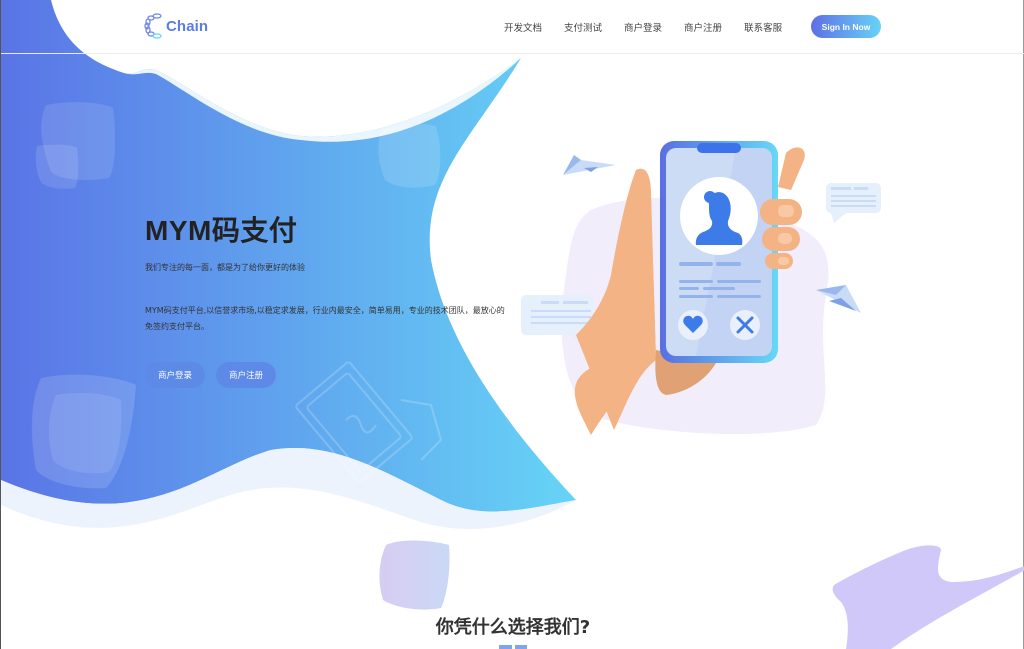  What do you see at coordinates (693, 325) in the screenshot?
I see `like-button-heart-icon` at bounding box center [693, 325].